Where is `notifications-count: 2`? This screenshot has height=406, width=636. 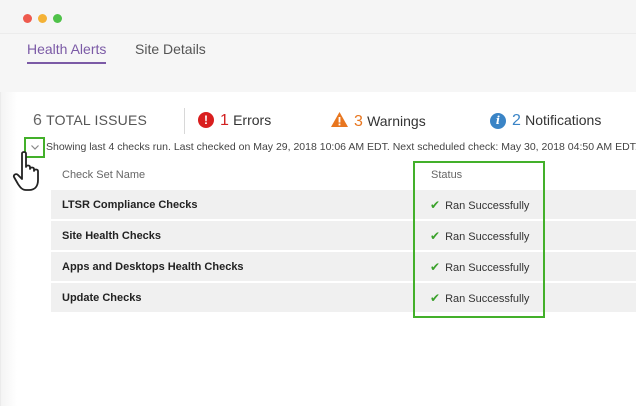
notifications-count: 2 is located at coordinates (516, 120).